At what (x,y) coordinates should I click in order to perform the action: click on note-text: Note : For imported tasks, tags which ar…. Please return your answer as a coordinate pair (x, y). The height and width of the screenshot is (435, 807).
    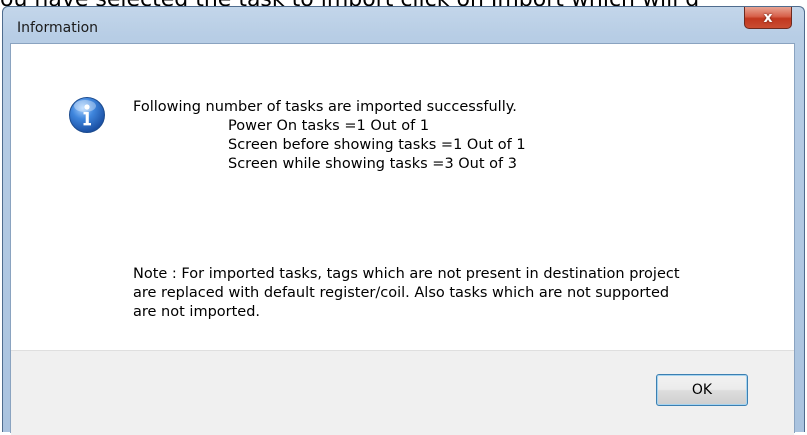
    Looking at the image, I should click on (406, 293).